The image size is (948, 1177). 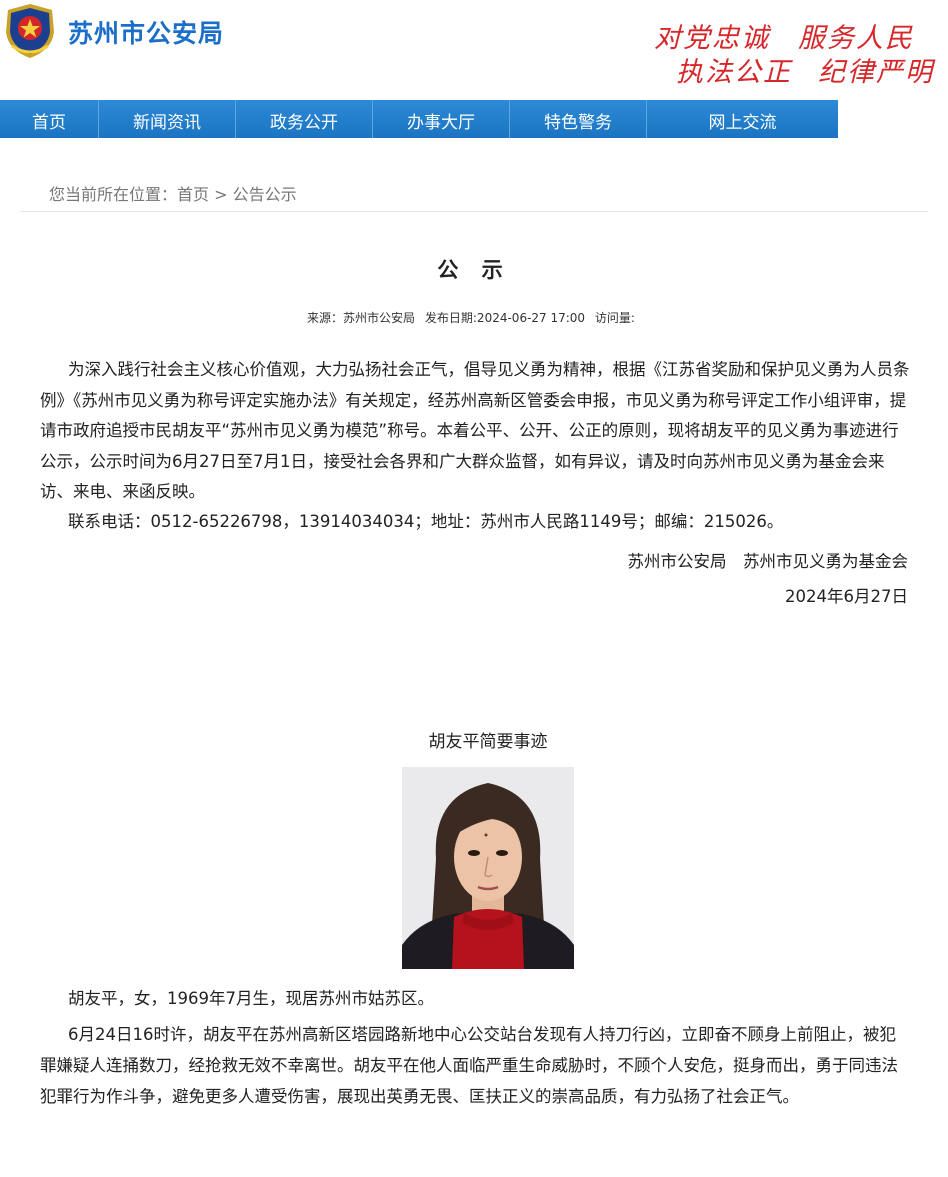 What do you see at coordinates (488, 742) in the screenshot?
I see `deeds-subtitle: 胡友平简要事迹` at bounding box center [488, 742].